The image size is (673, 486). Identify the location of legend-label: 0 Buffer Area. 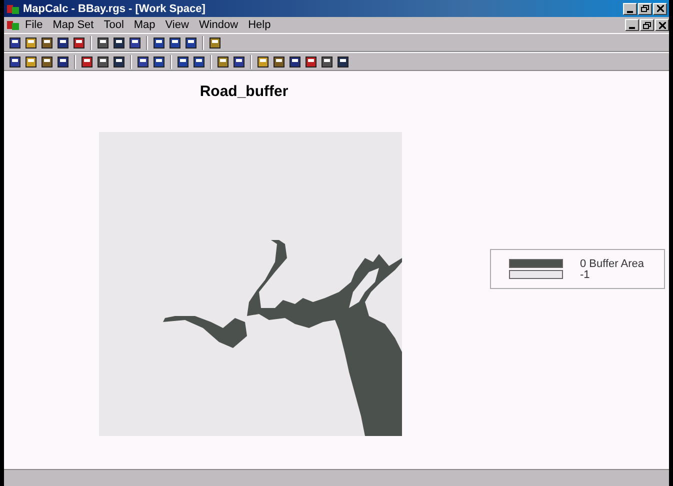
(612, 264).